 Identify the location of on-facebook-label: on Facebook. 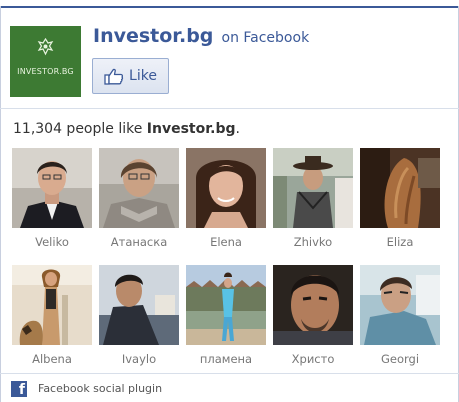
(265, 38).